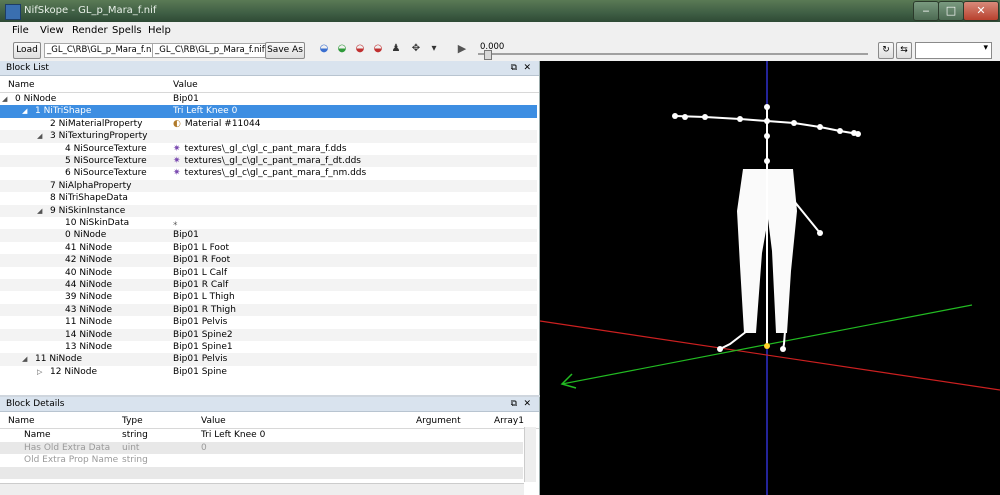 The height and width of the screenshot is (495, 1000). What do you see at coordinates (269, 420) in the screenshot?
I see `details-columns: Name Type Value Argument Array1` at bounding box center [269, 420].